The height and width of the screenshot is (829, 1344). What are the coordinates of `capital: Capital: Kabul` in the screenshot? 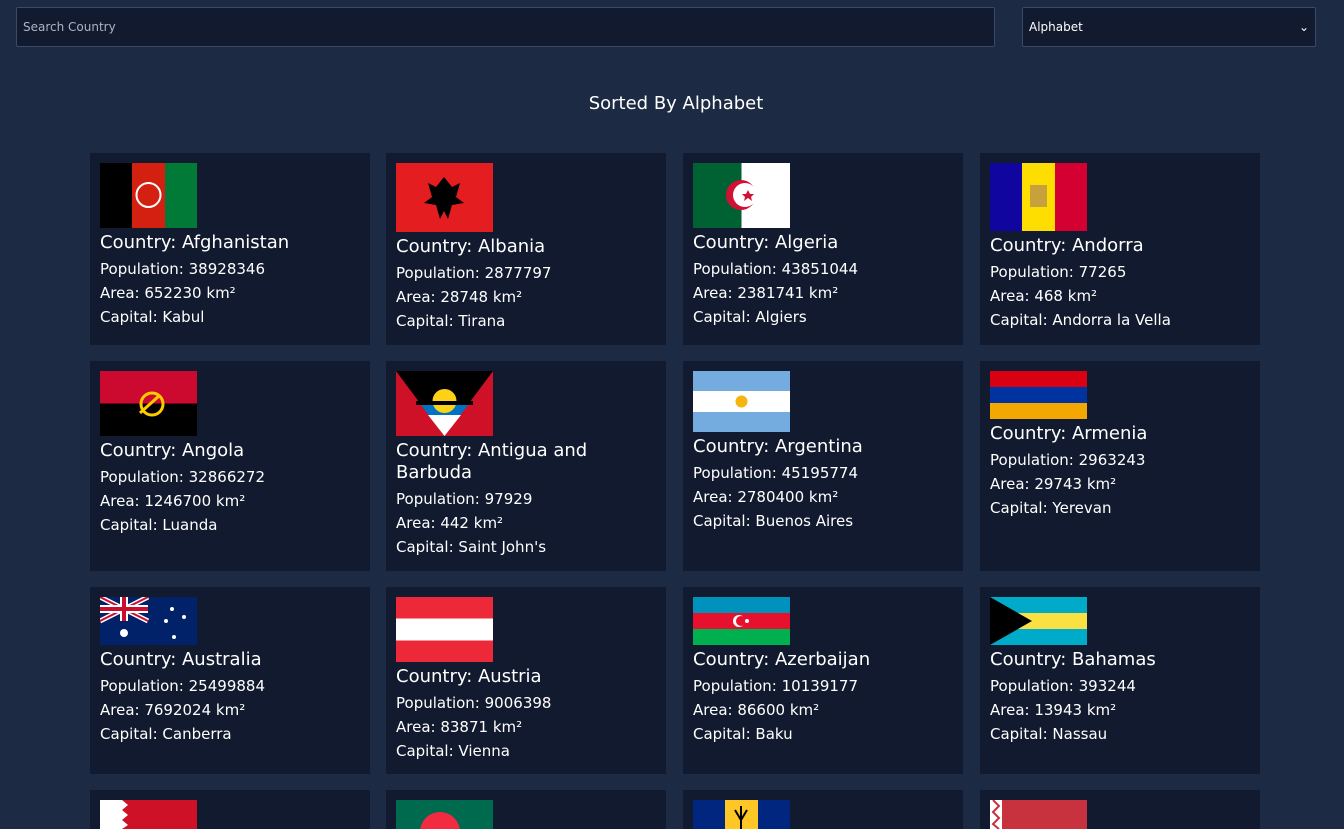 It's located at (152, 317).